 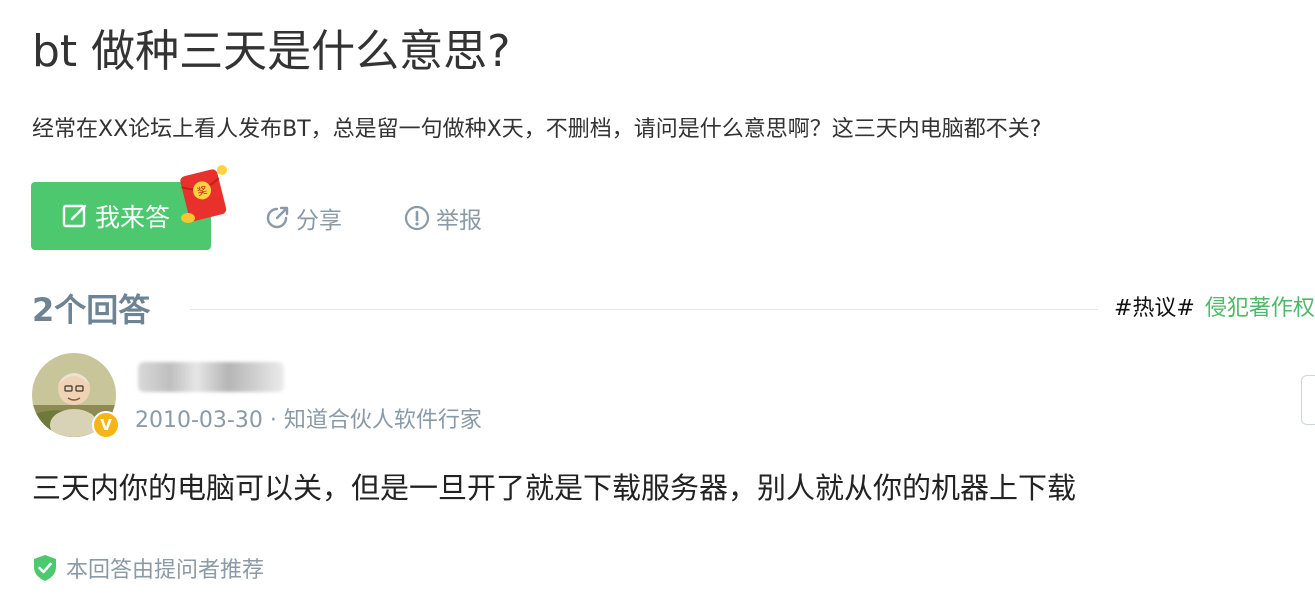 I want to click on edit-icon, so click(x=75, y=216).